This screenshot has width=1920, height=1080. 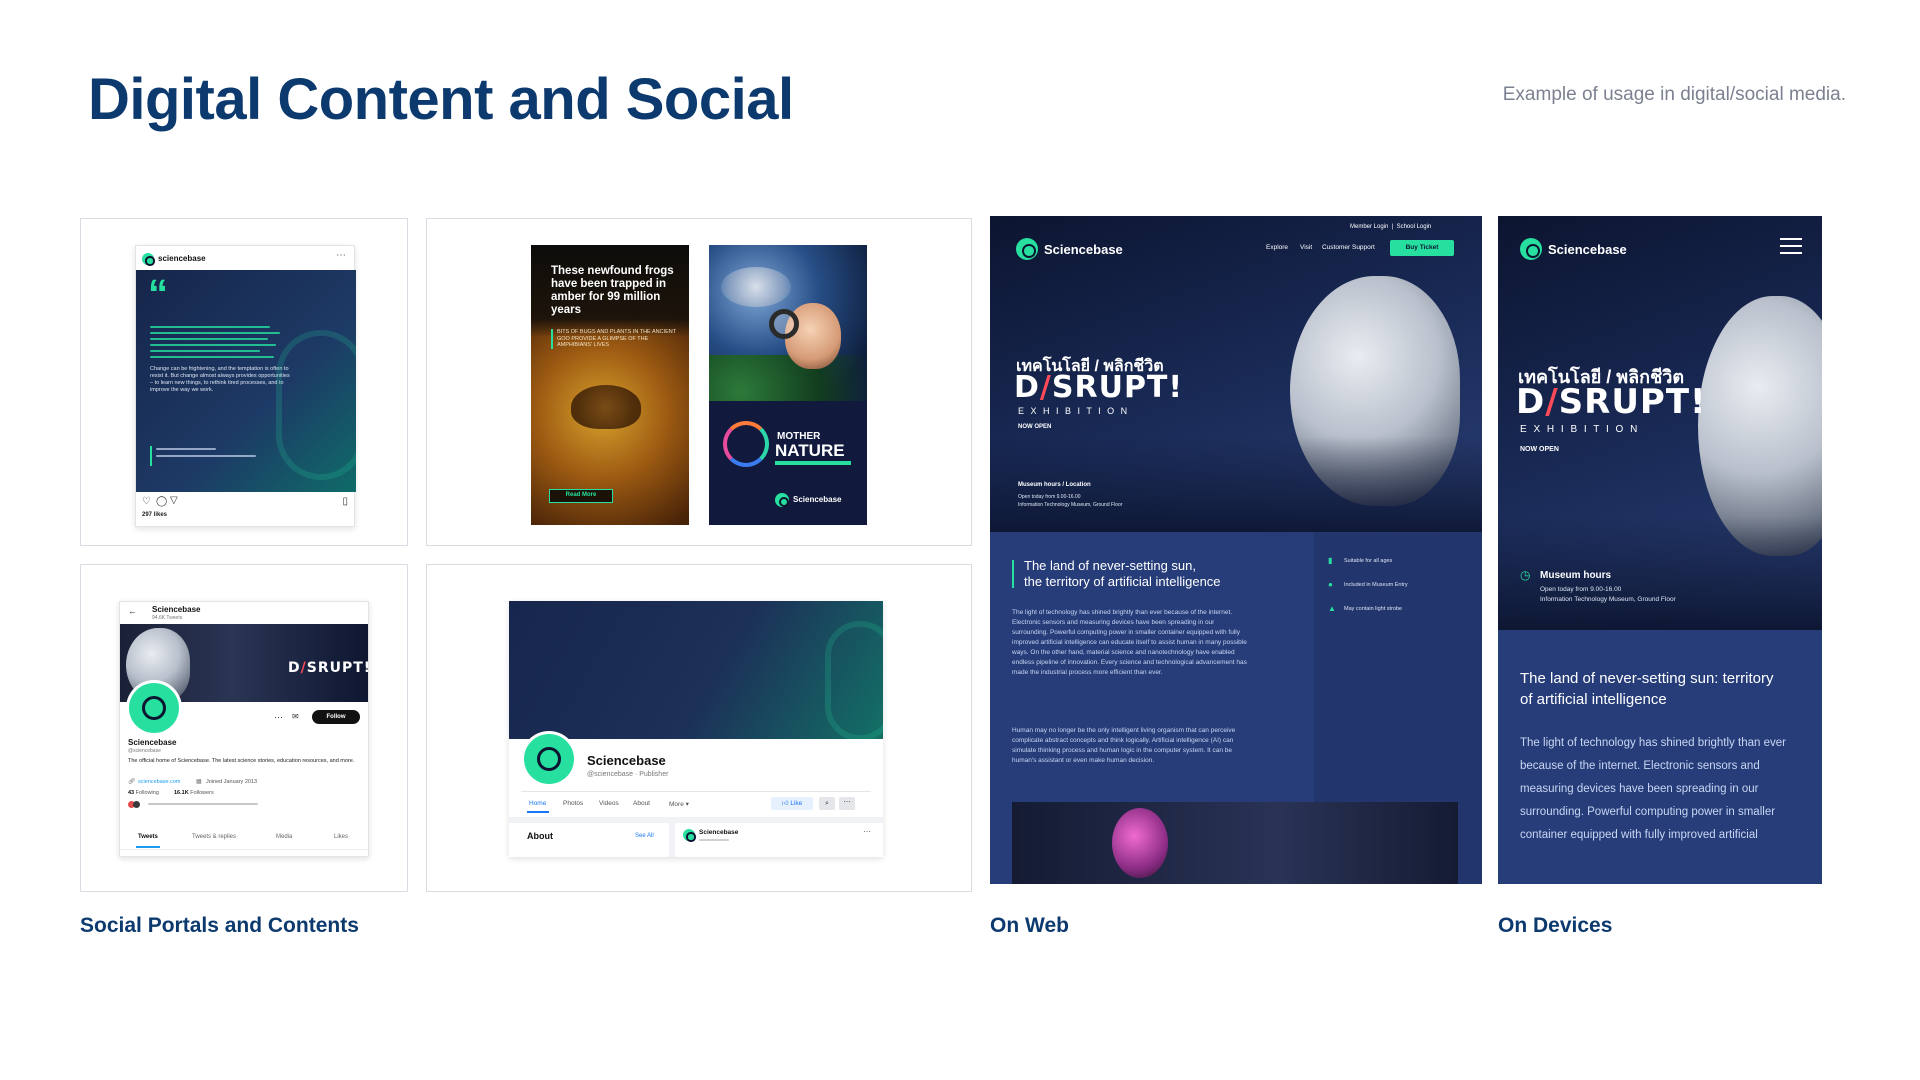 I want to click on fb-post-name: Sciencebase, so click(x=719, y=832).